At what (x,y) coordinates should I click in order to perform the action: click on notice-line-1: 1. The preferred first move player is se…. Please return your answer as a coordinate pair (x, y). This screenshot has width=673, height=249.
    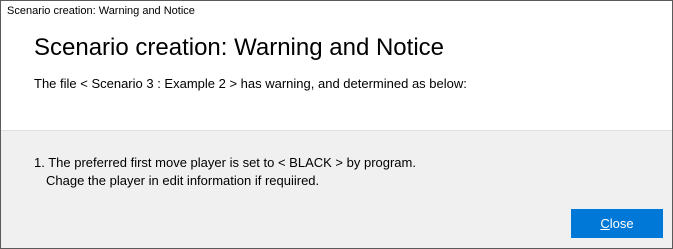
    Looking at the image, I should click on (225, 162).